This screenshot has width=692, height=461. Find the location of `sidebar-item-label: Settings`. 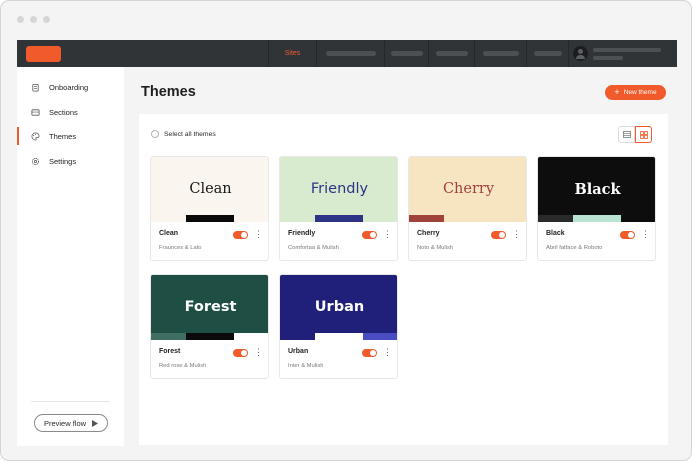

sidebar-item-label: Settings is located at coordinates (63, 161).